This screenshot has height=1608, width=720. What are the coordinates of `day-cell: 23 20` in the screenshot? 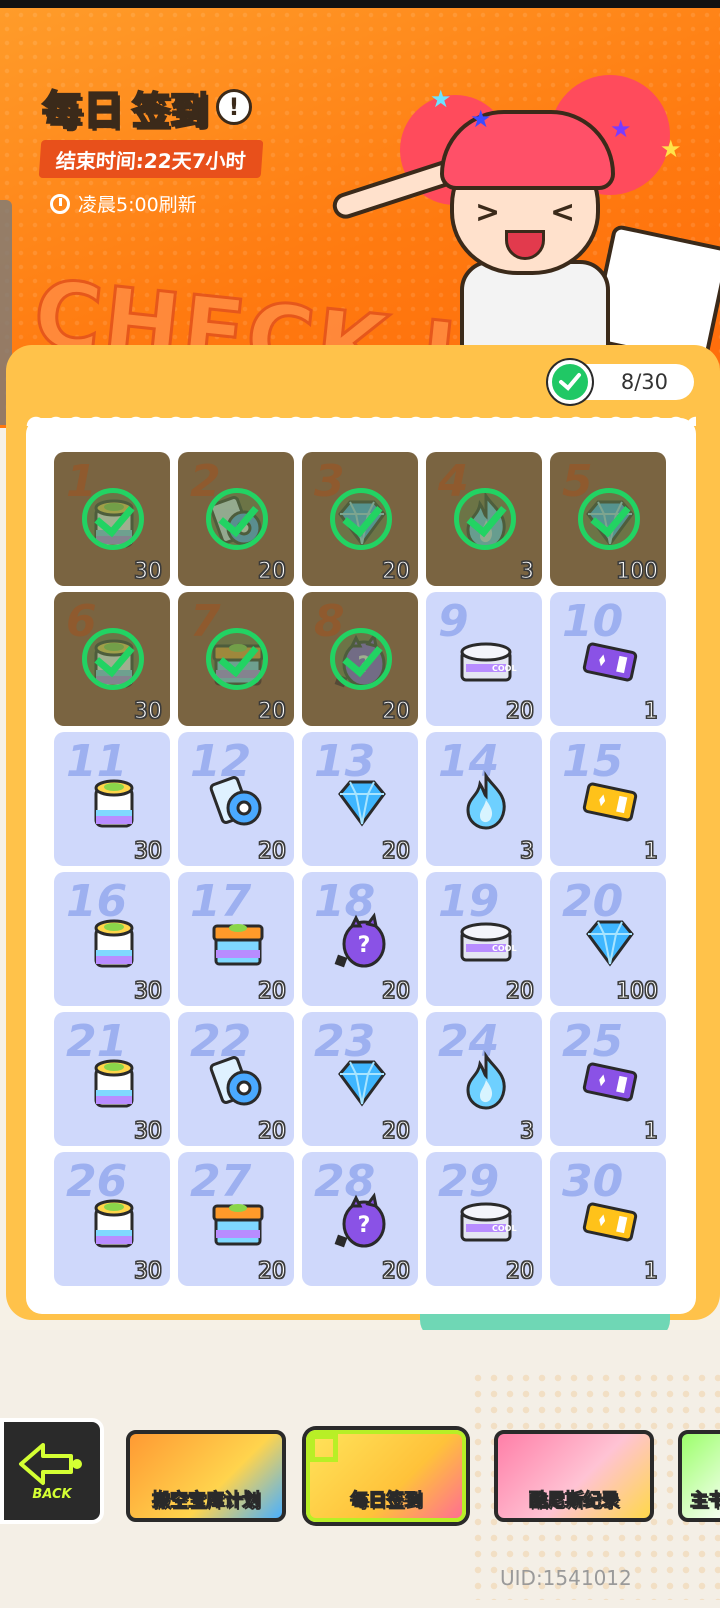 It's located at (360, 1079).